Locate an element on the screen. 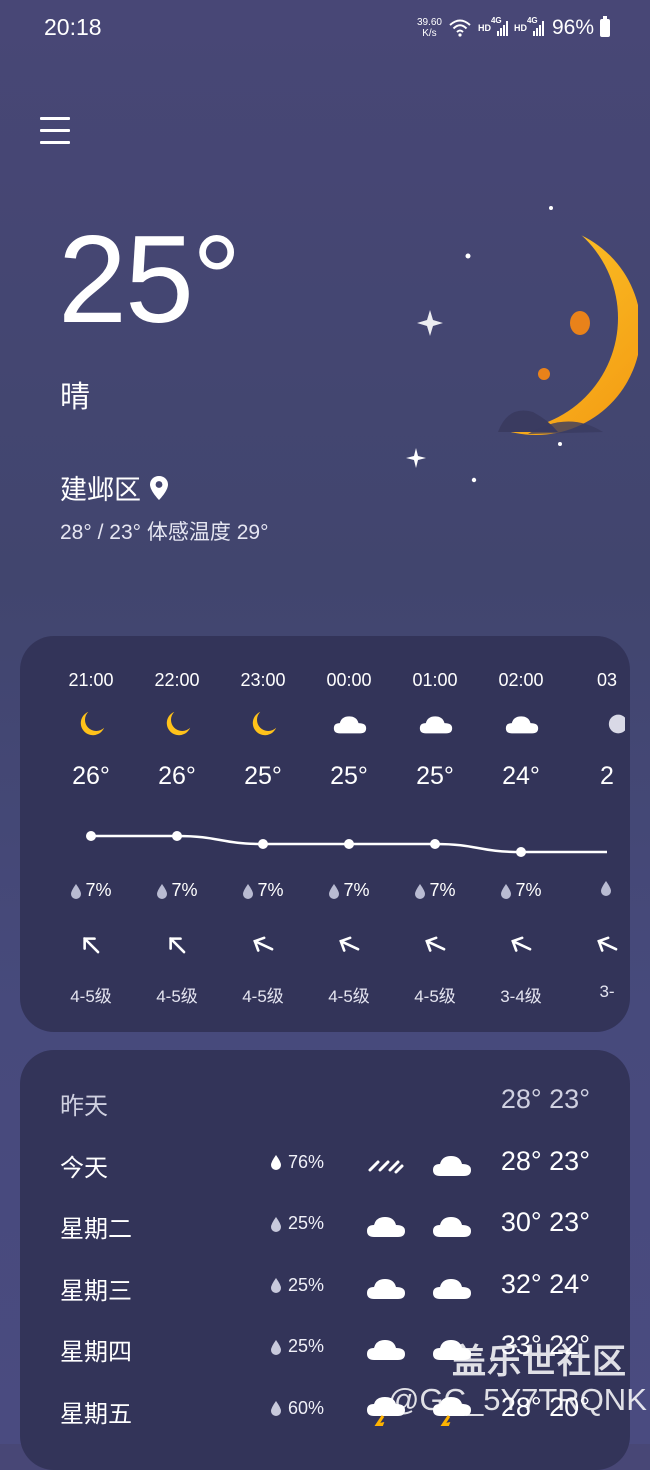  hourly-temp: 25° is located at coordinates (263, 776).